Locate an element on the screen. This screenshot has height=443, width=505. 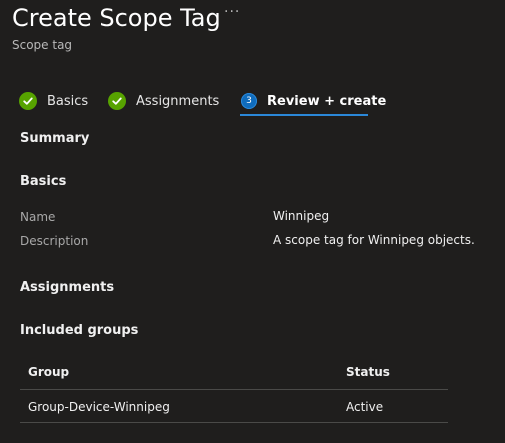
column-header-status: Status is located at coordinates (368, 372).